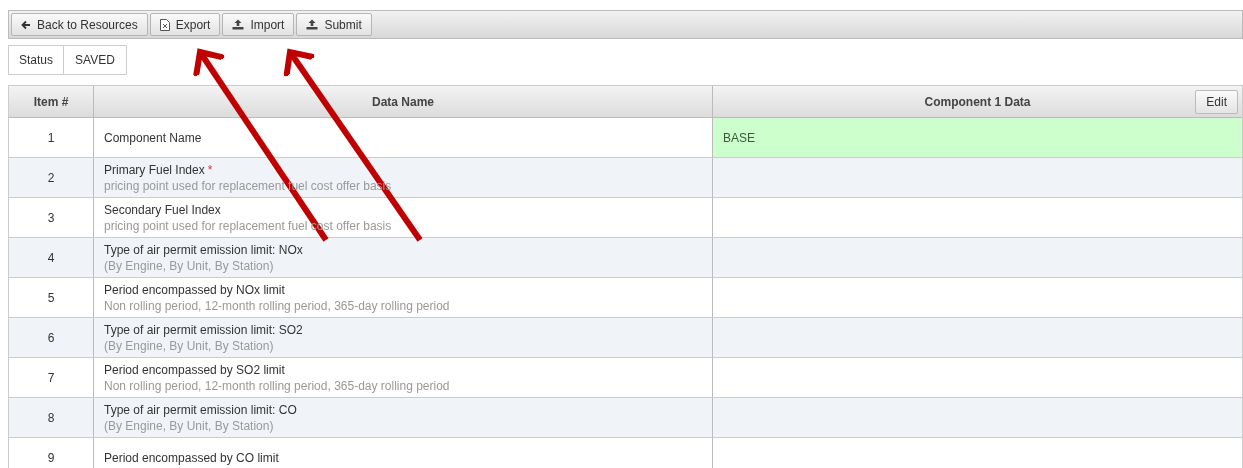 This screenshot has height=468, width=1243. Describe the element at coordinates (258, 24) in the screenshot. I see `toolbar-button: Import` at that location.